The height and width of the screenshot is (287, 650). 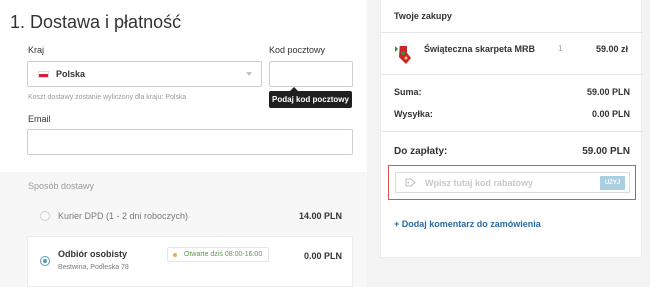 I want to click on country-label: Kraj, so click(x=36, y=50).